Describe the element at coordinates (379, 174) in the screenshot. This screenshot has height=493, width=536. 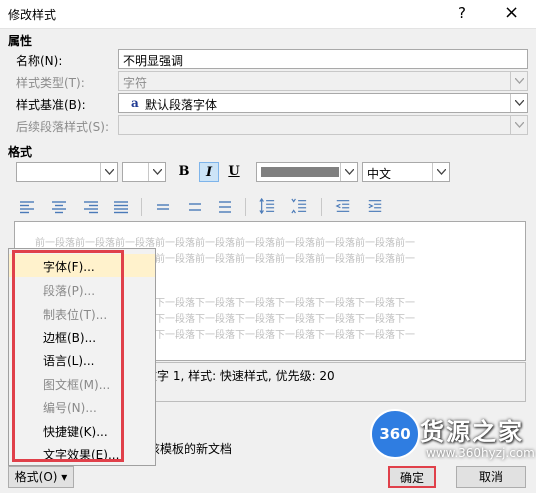
I see `script-value: 中文` at that location.